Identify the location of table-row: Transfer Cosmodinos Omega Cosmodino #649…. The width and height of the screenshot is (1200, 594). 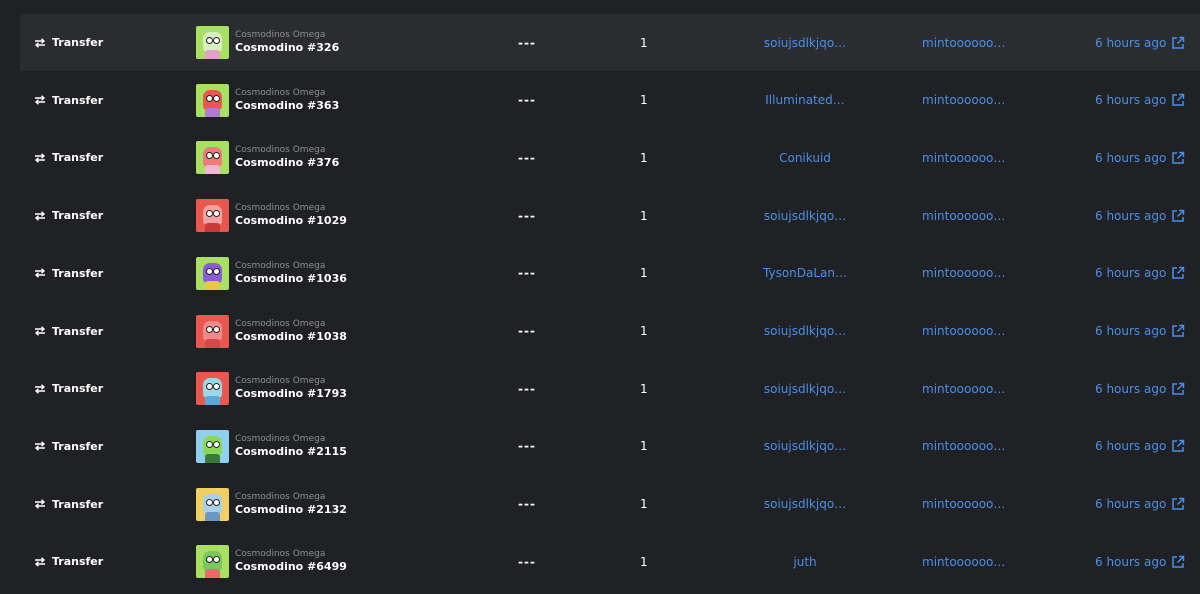
(610, 561).